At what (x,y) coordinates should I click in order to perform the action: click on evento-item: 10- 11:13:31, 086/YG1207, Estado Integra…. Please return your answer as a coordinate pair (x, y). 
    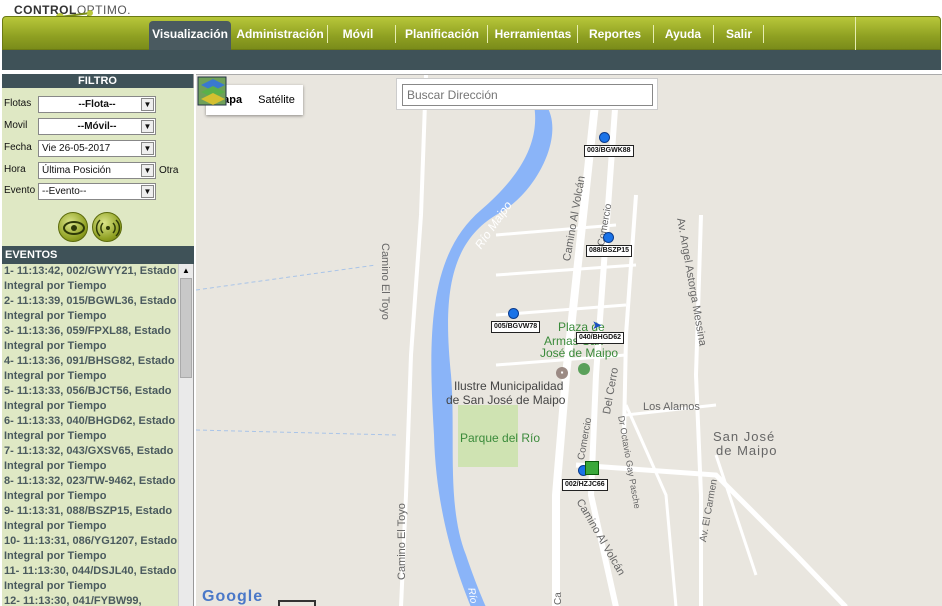
    Looking at the image, I should click on (90, 549).